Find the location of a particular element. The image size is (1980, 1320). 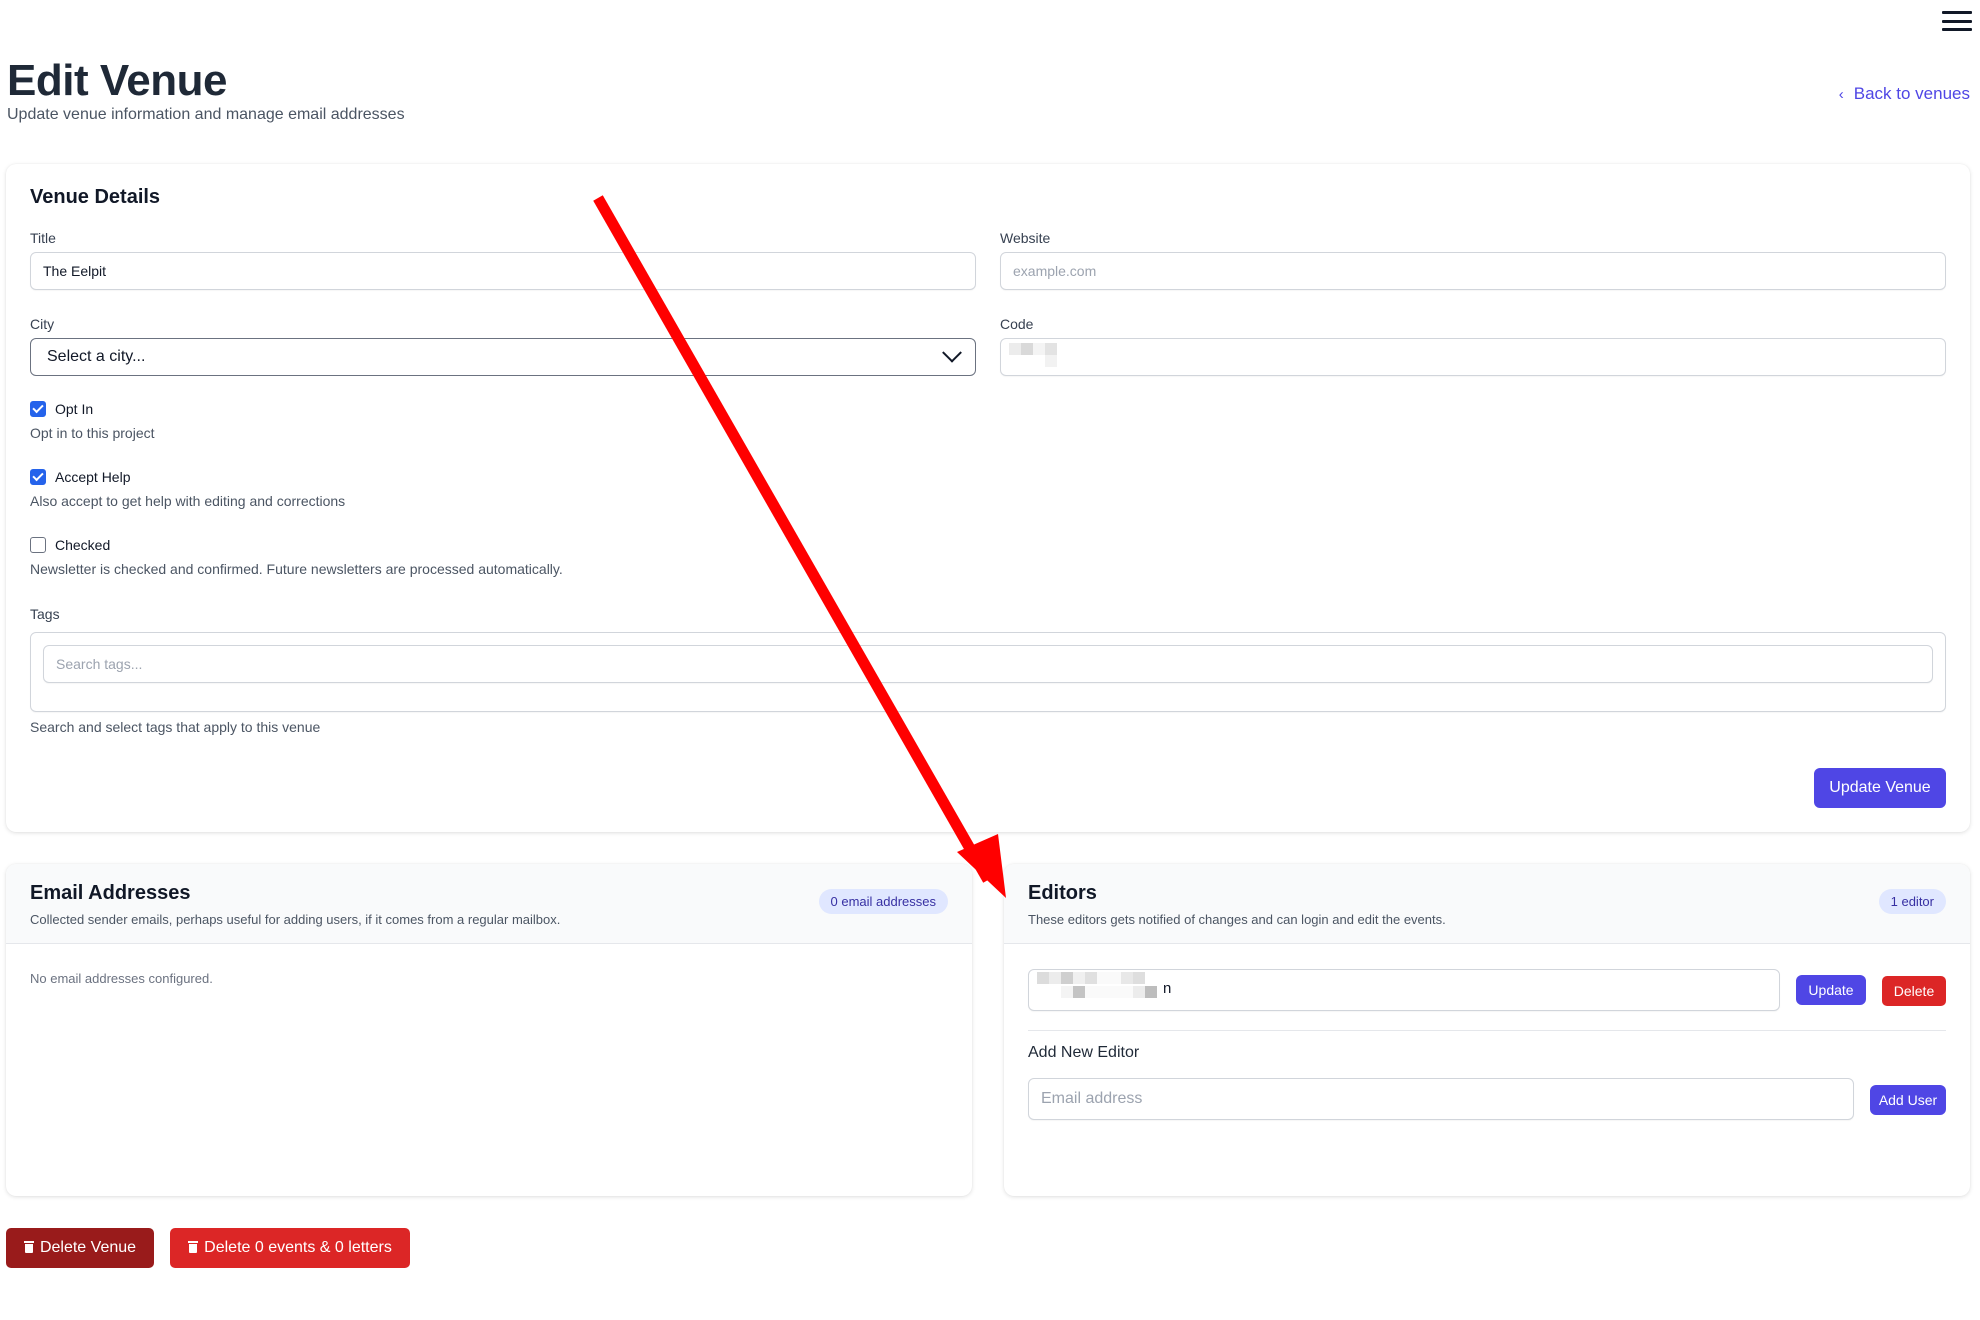

opt-in-row: Opt In is located at coordinates (61, 409).